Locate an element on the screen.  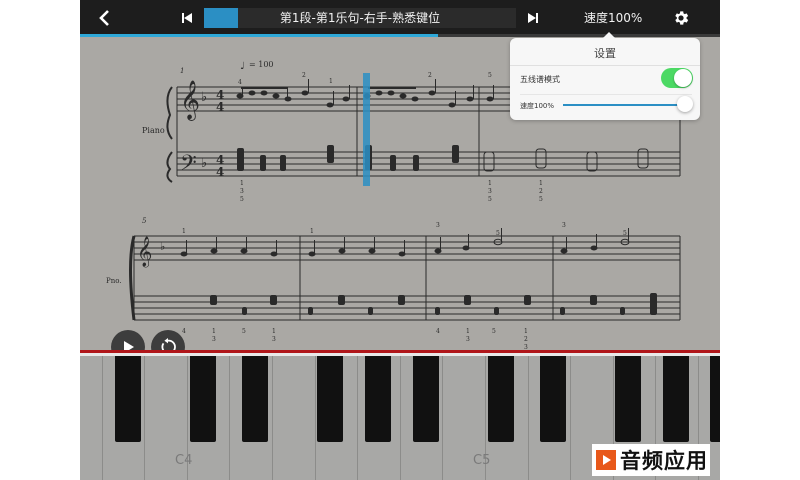
play-logo-icon is located at coordinates (606, 460).